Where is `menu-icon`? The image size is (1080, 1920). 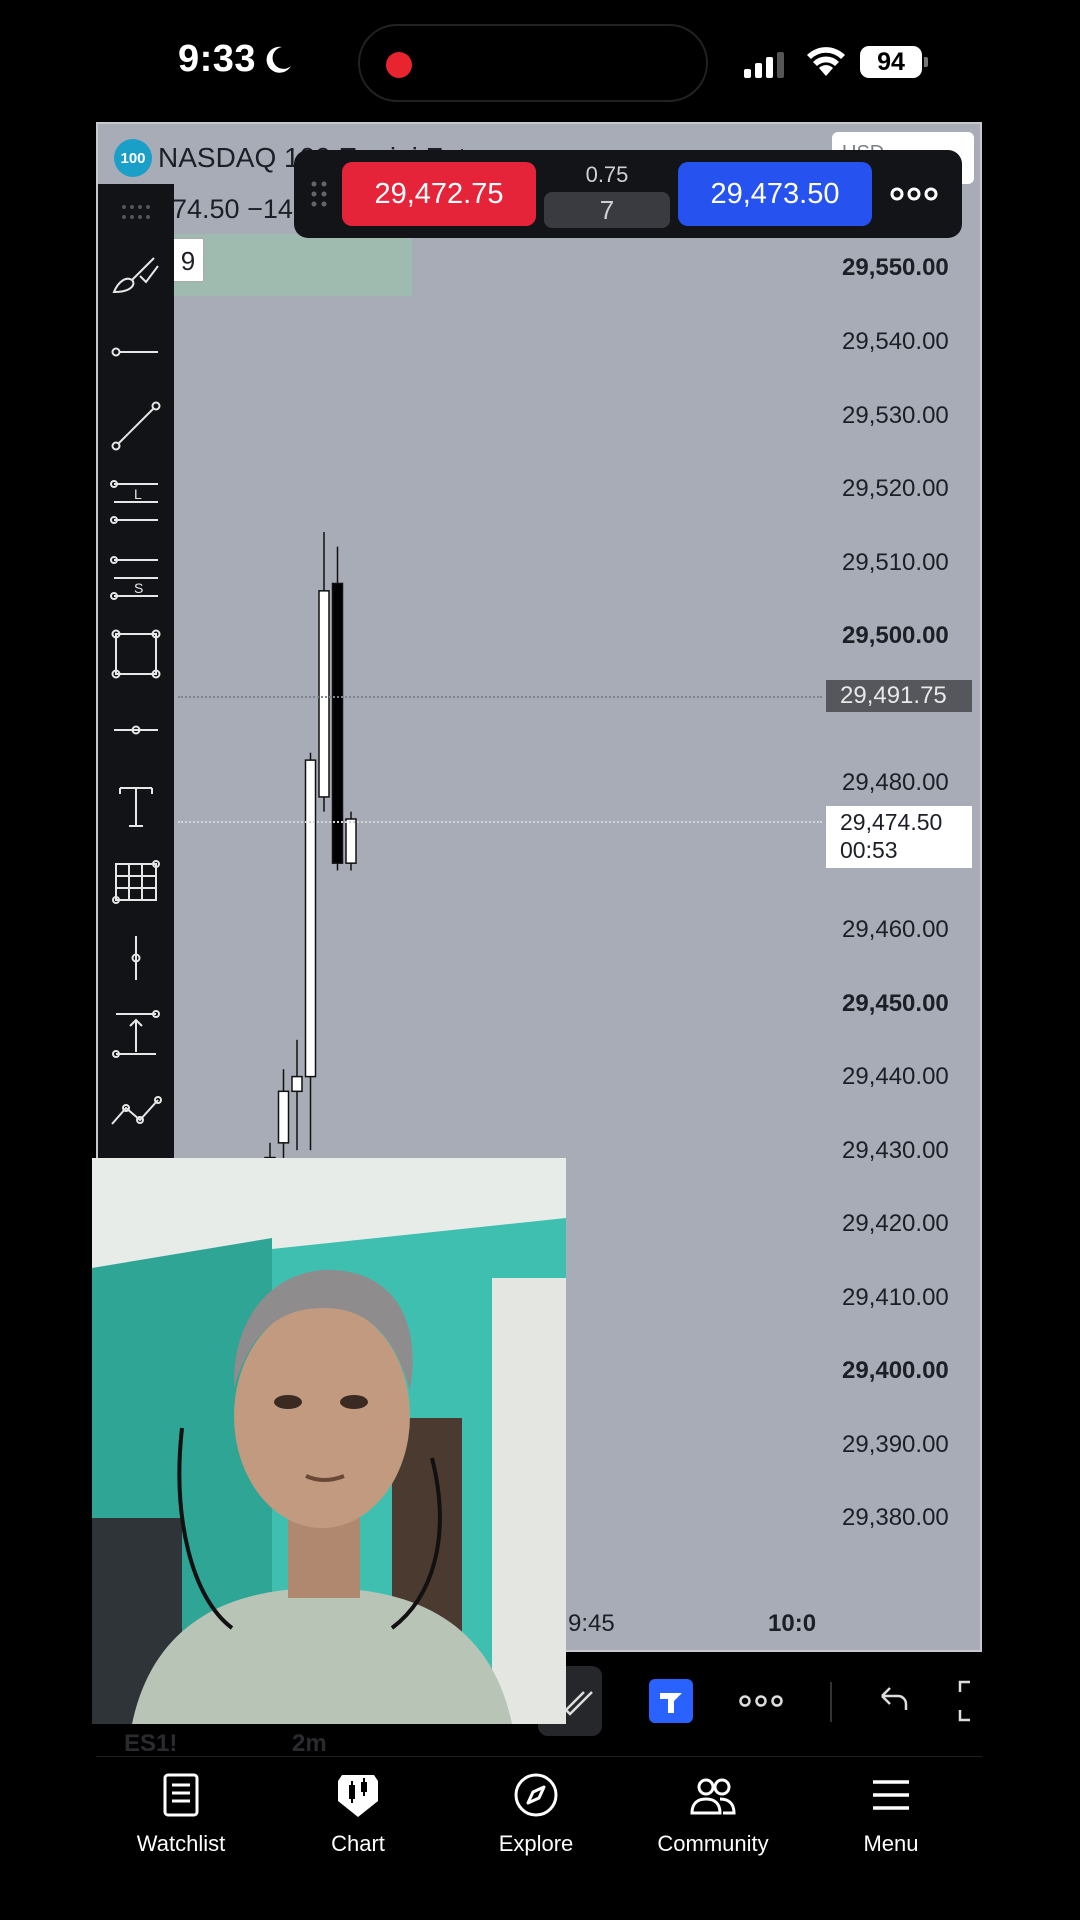
menu-icon is located at coordinates (891, 1795).